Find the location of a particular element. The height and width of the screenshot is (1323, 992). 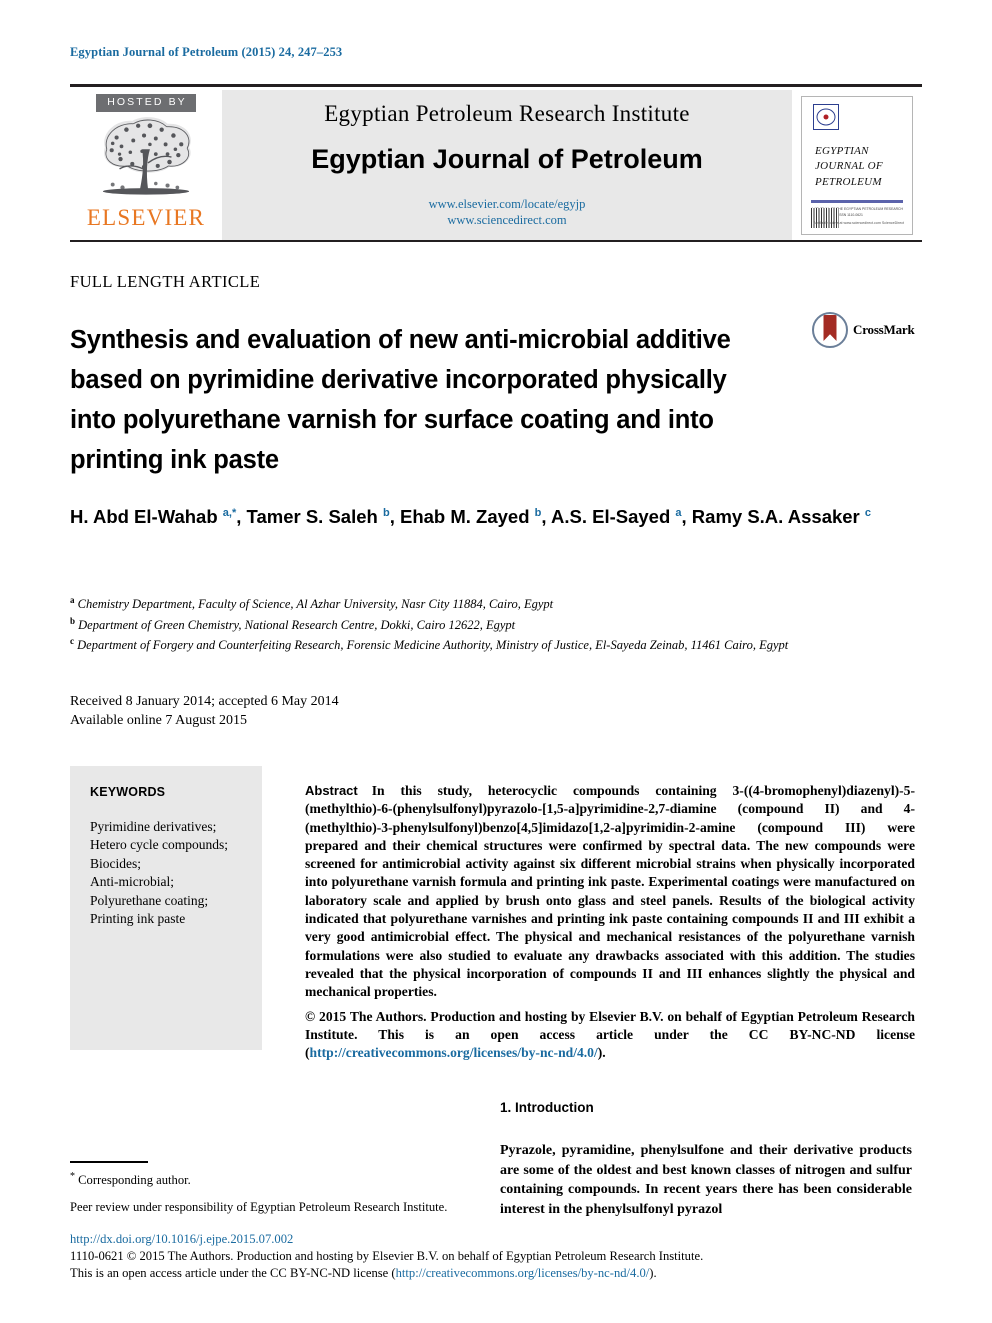

elsevier-tree-icon is located at coordinates (146, 155).